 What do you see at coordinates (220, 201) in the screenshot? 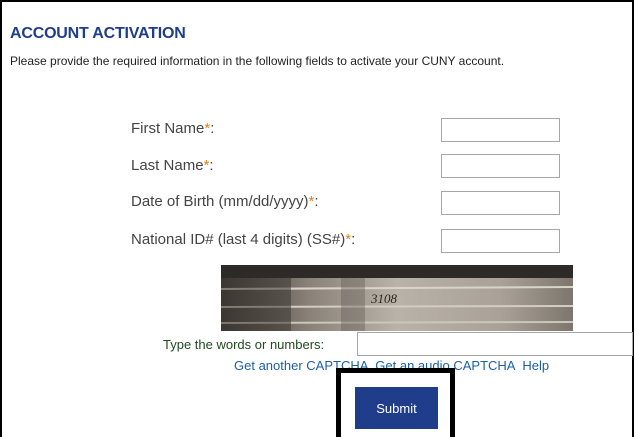
I see `date-of-birth-label-text: Date of Birth (mm/dd/yyyy)` at bounding box center [220, 201].